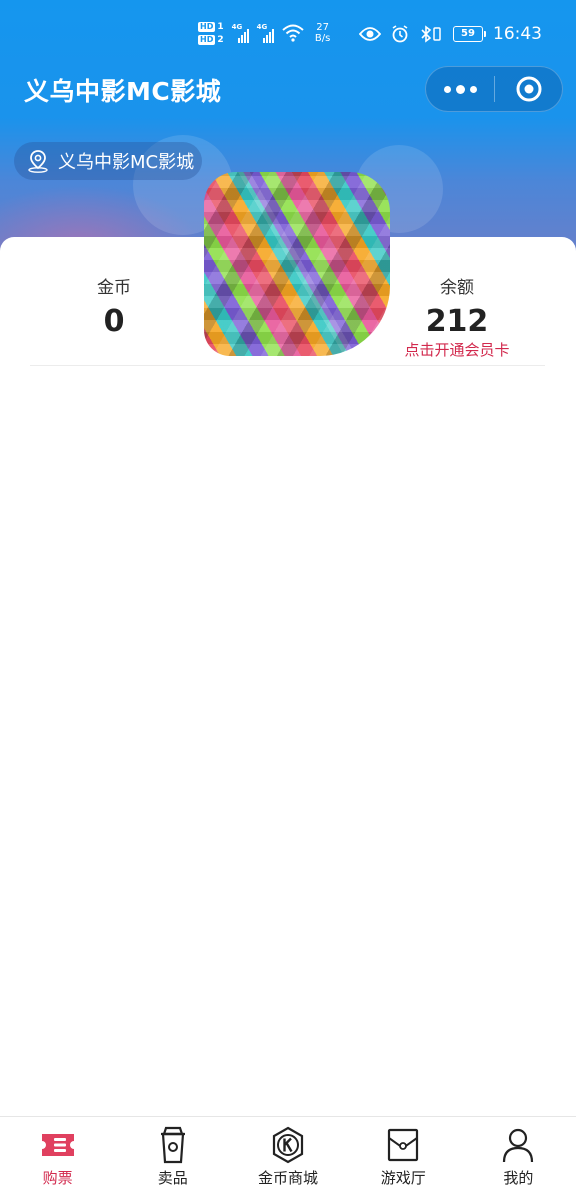  I want to click on avatar-redacted, so click(297, 264).